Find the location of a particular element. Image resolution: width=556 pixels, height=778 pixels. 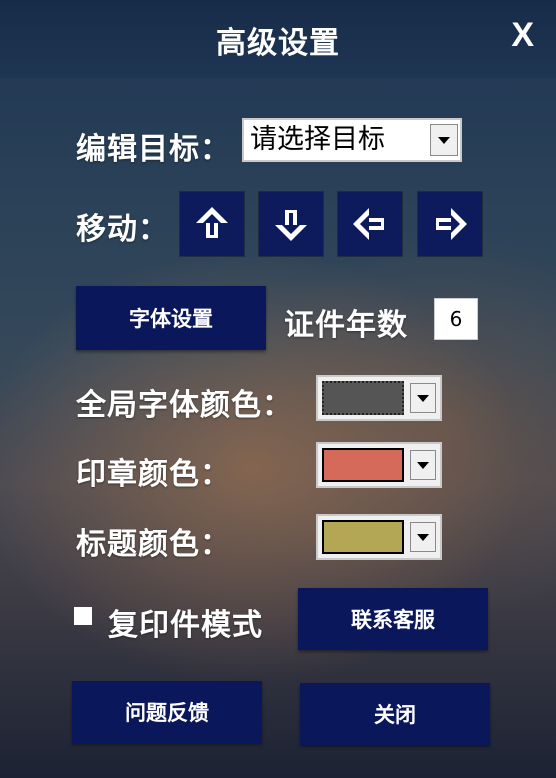

font-settings-button: 字体设置 is located at coordinates (171, 318).